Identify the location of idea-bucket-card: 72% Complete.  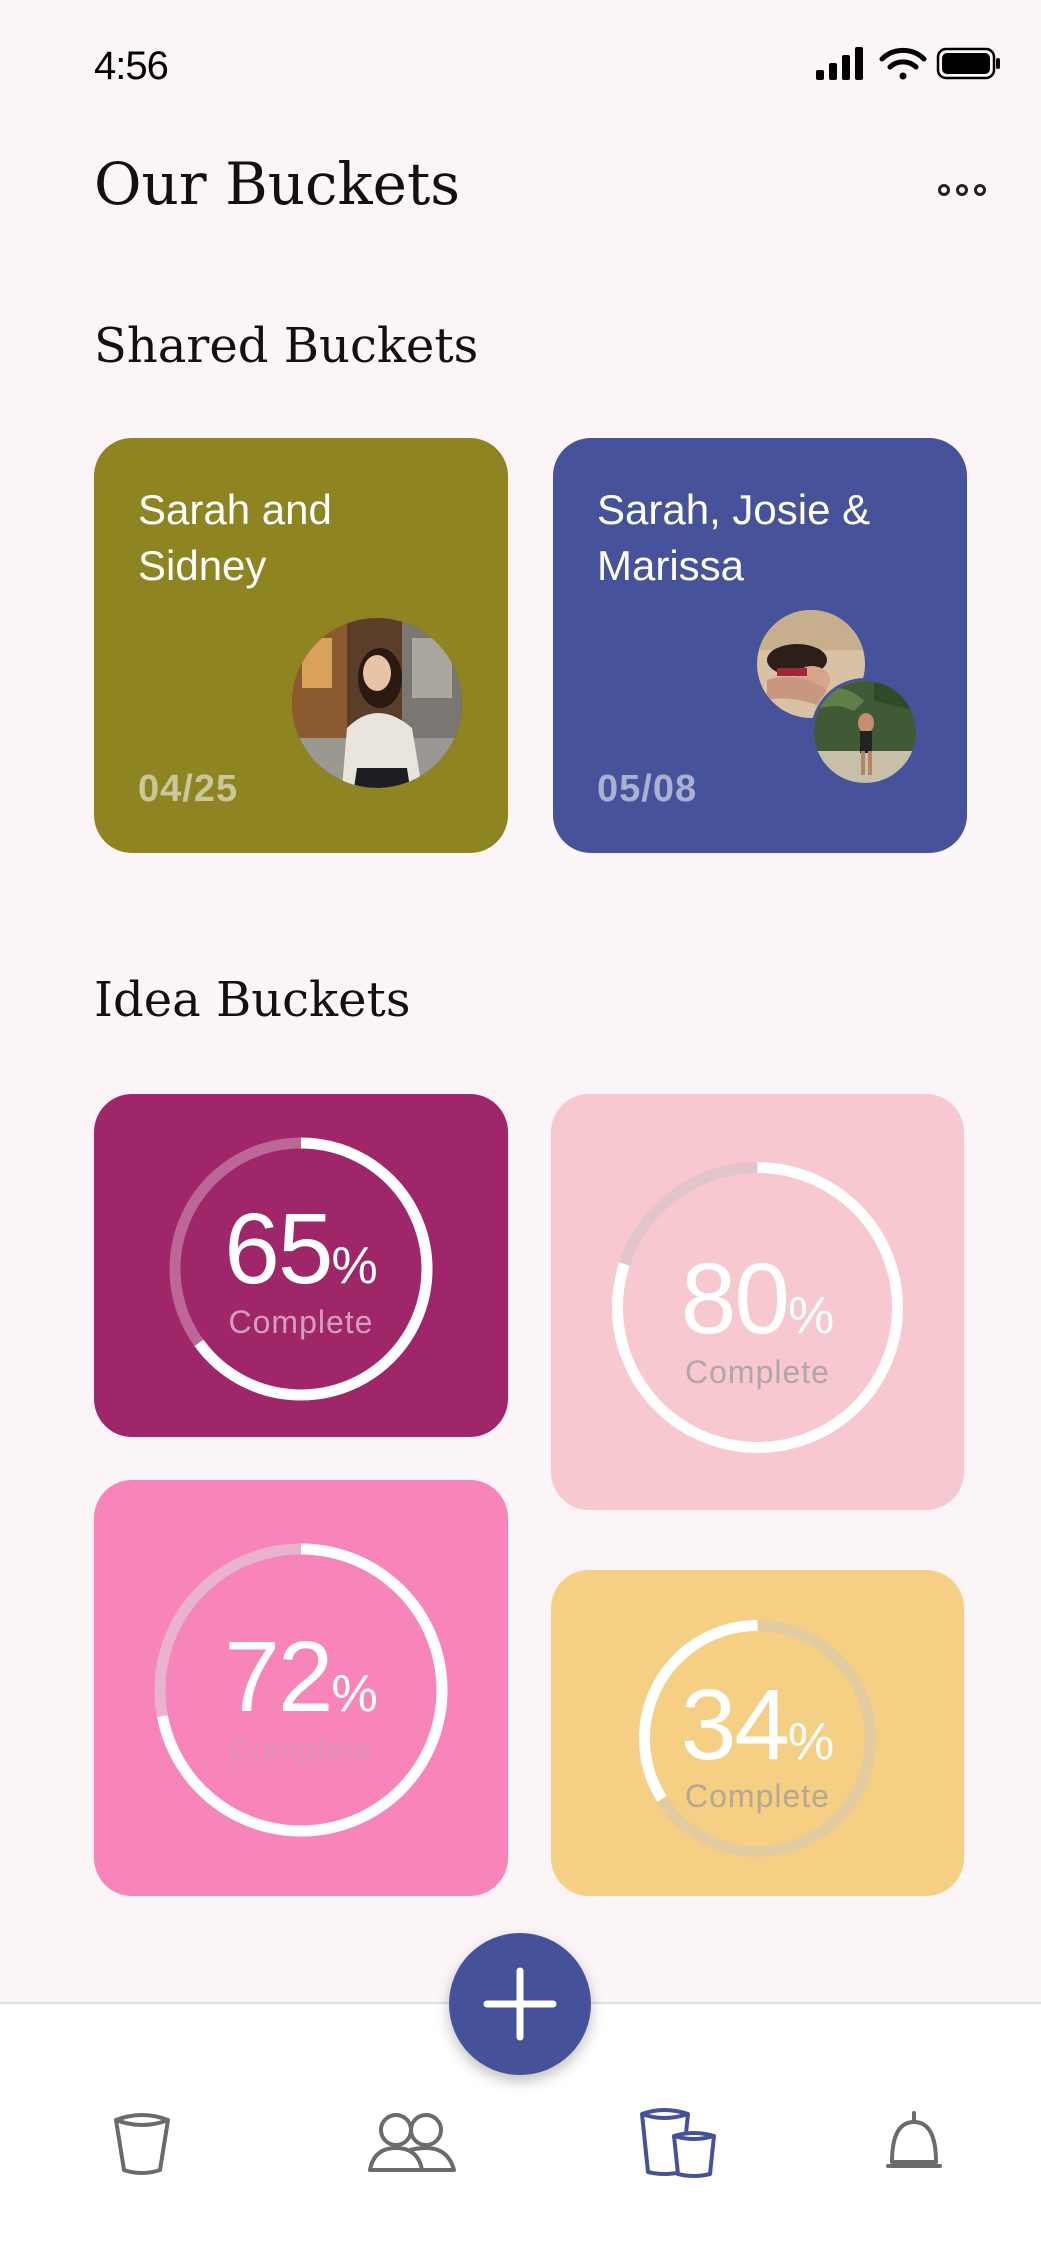
(301, 1688).